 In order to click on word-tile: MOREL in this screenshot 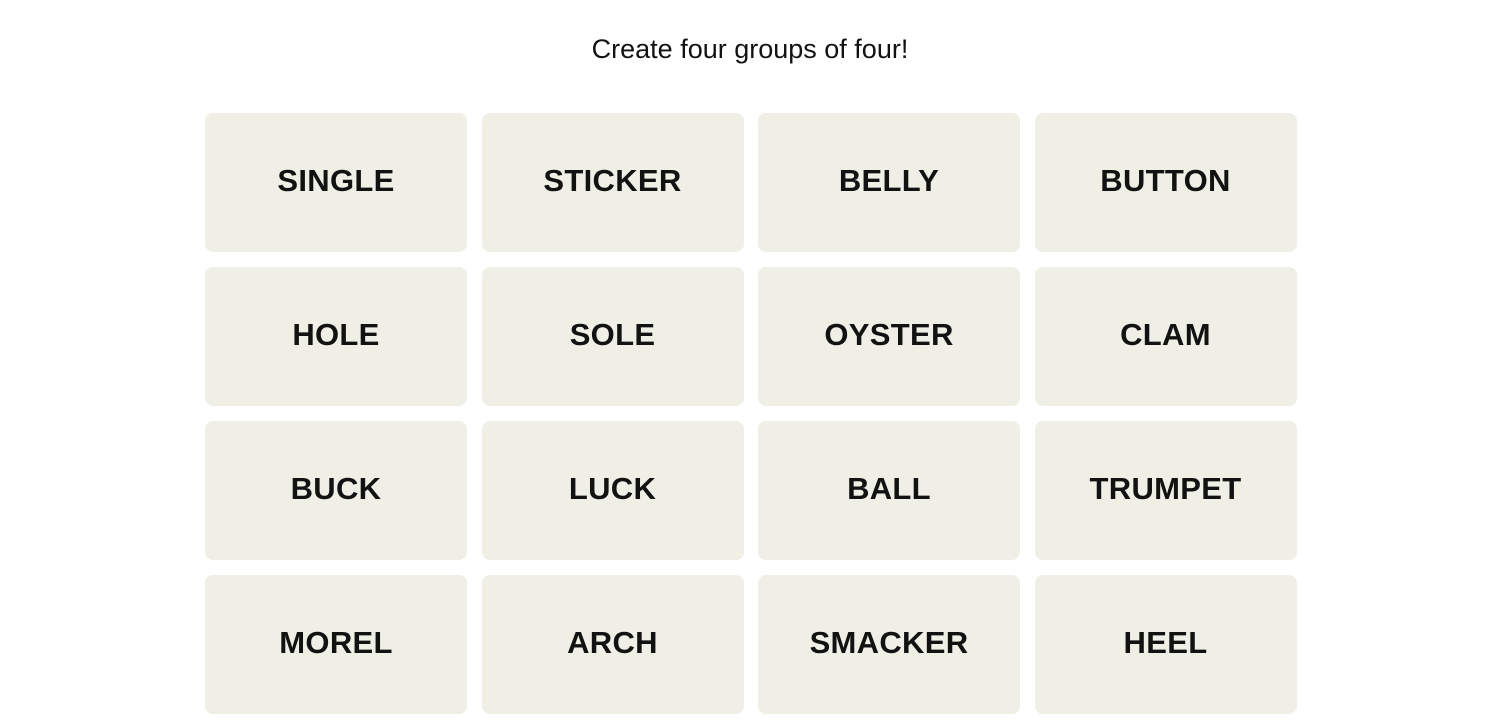, I will do `click(336, 644)`.